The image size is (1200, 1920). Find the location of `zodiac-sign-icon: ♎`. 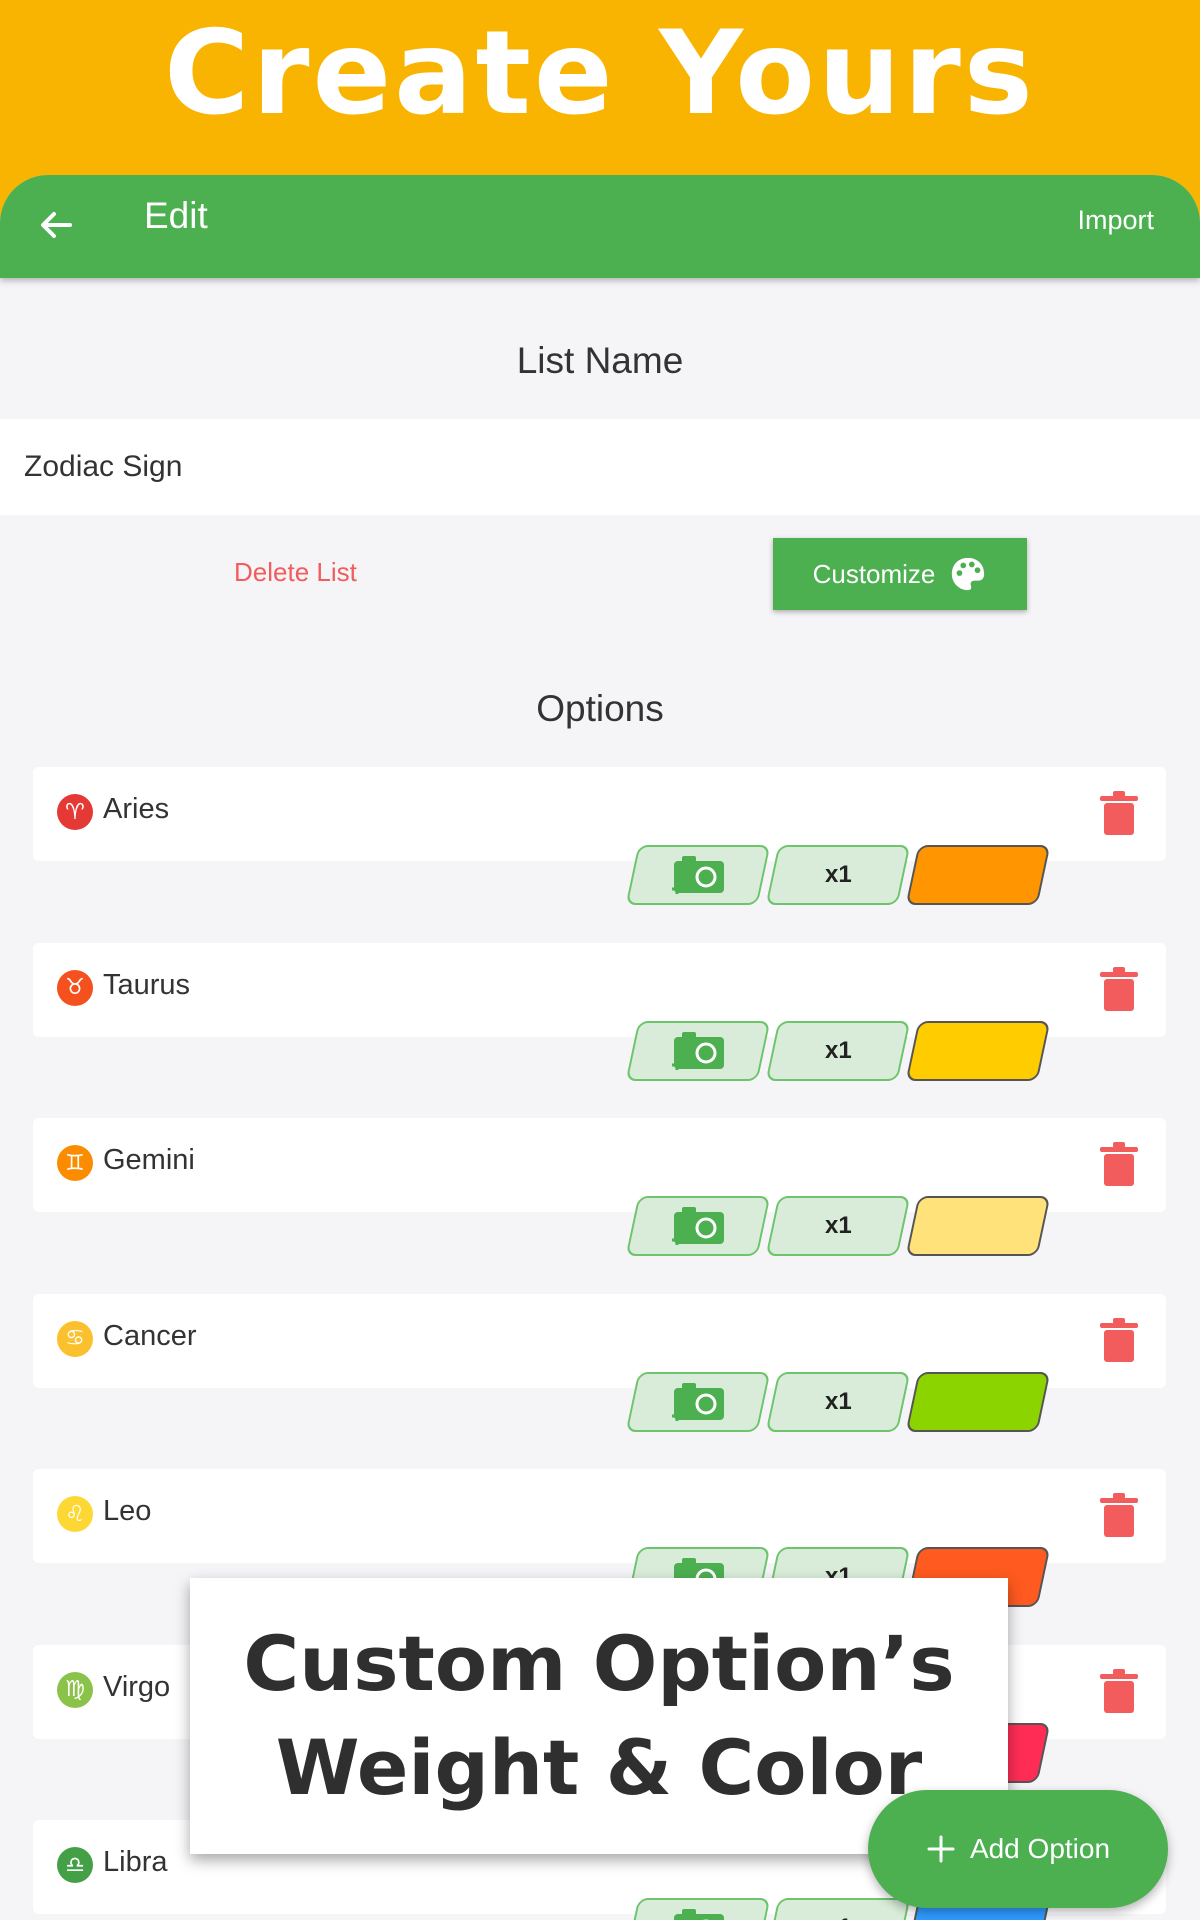

zodiac-sign-icon: ♎ is located at coordinates (75, 1865).